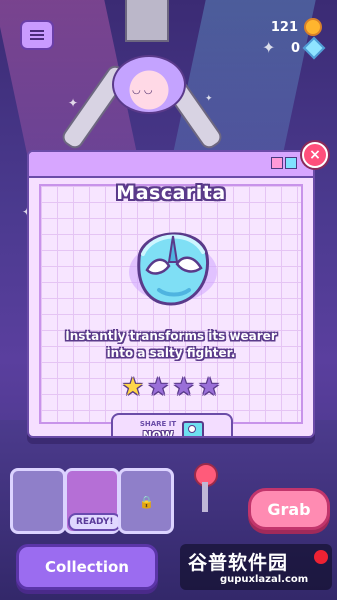  I want to click on menu-button, so click(37, 35).